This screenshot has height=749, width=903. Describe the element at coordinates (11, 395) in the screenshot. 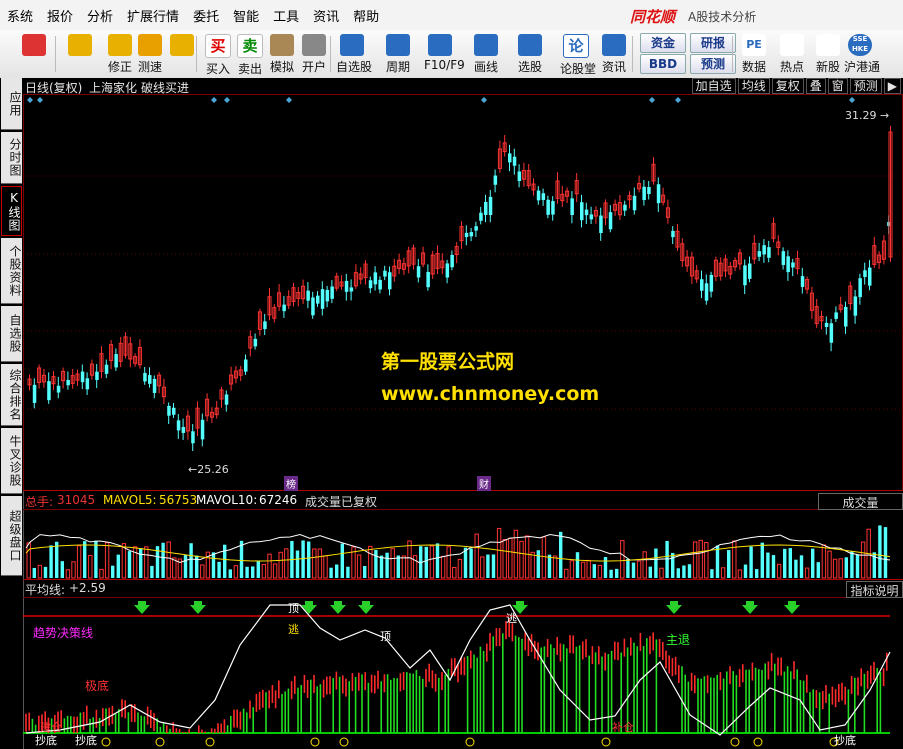

I see `sidebar-tab: 综合排名` at that location.